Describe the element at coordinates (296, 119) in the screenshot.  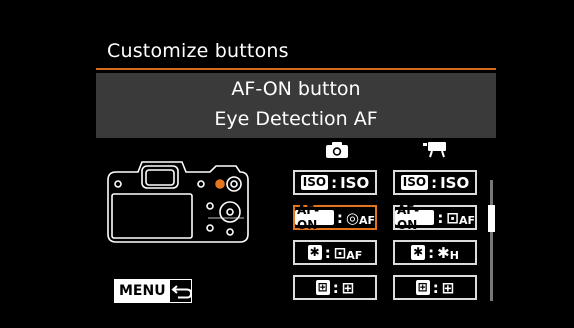
I see `function-name: Eye Detection AF` at that location.